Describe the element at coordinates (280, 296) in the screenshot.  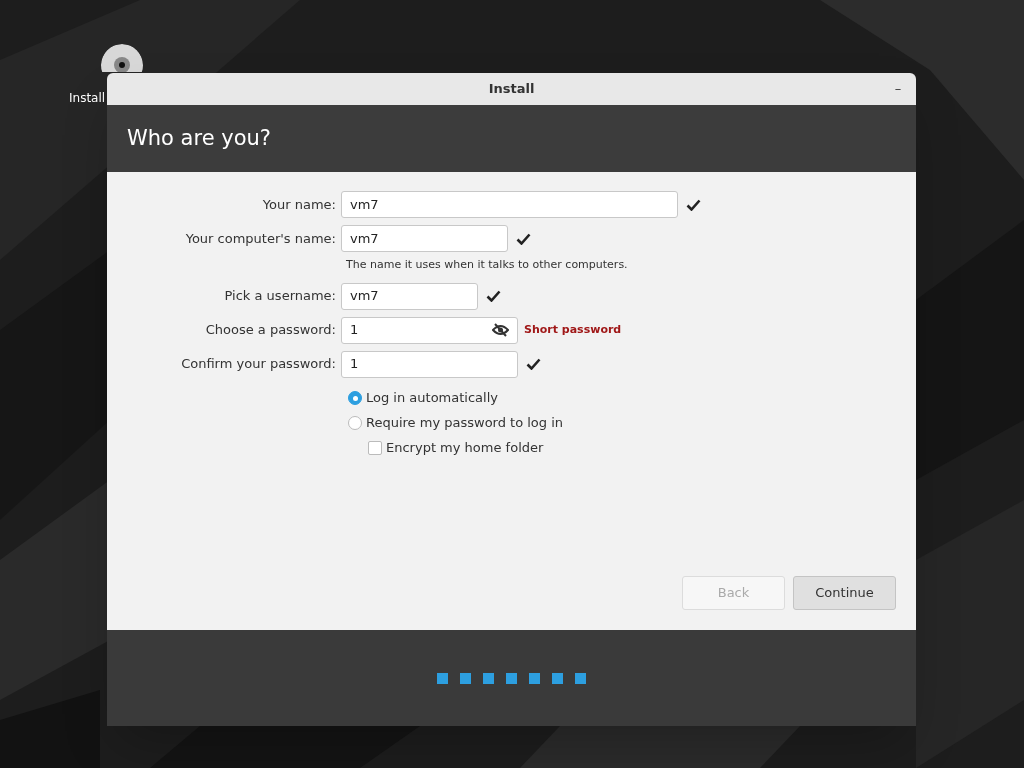
I see `field-label: Pick a username:` at that location.